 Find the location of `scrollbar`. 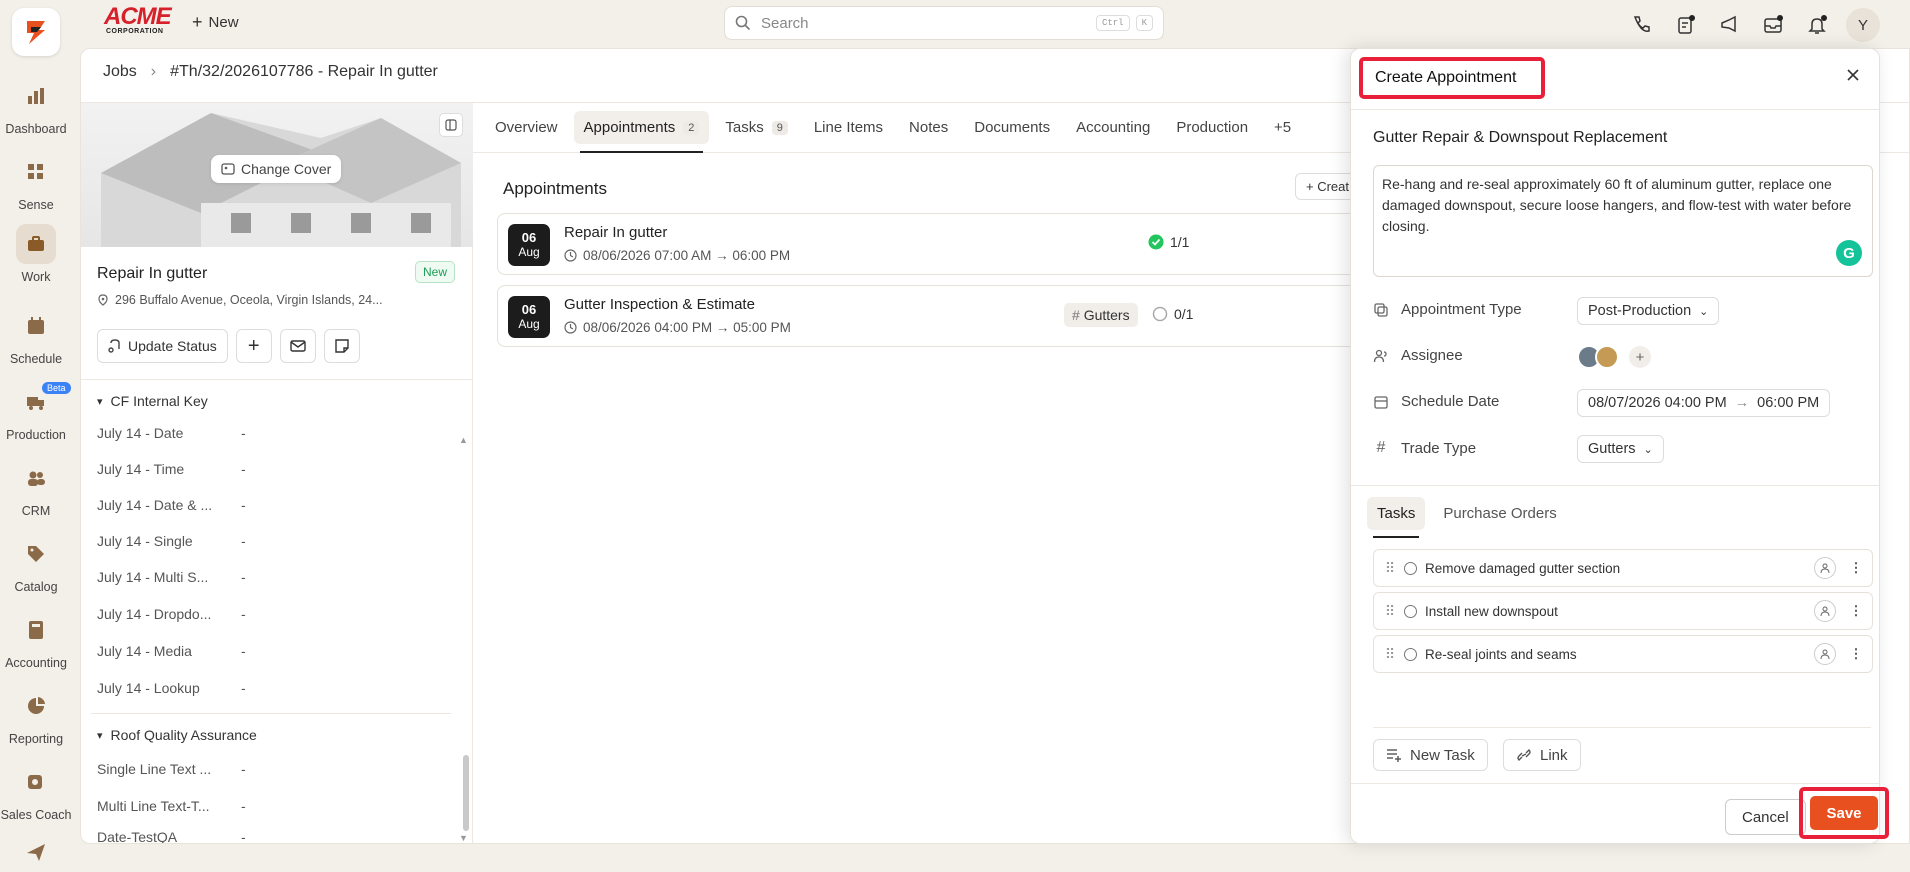

scrollbar is located at coordinates (465, 613).